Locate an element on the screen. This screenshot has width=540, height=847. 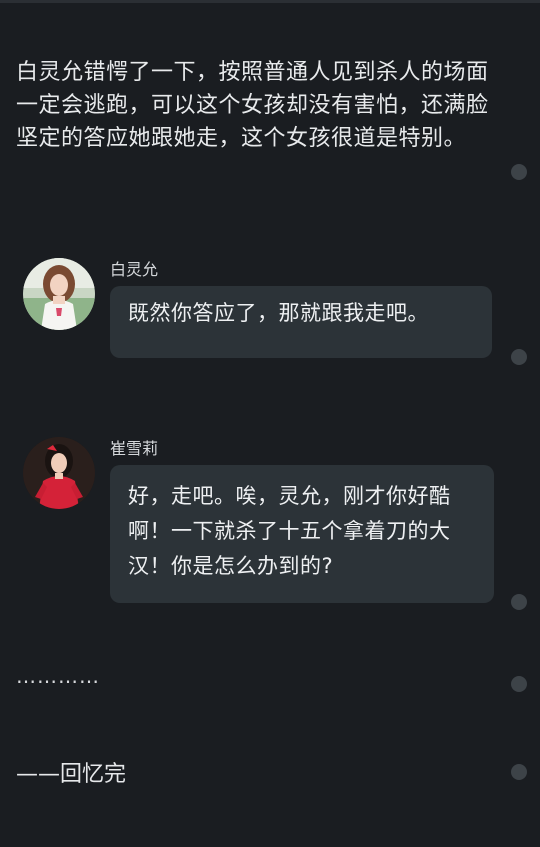
recall-end-text: ——回忆完 is located at coordinates (71, 774).